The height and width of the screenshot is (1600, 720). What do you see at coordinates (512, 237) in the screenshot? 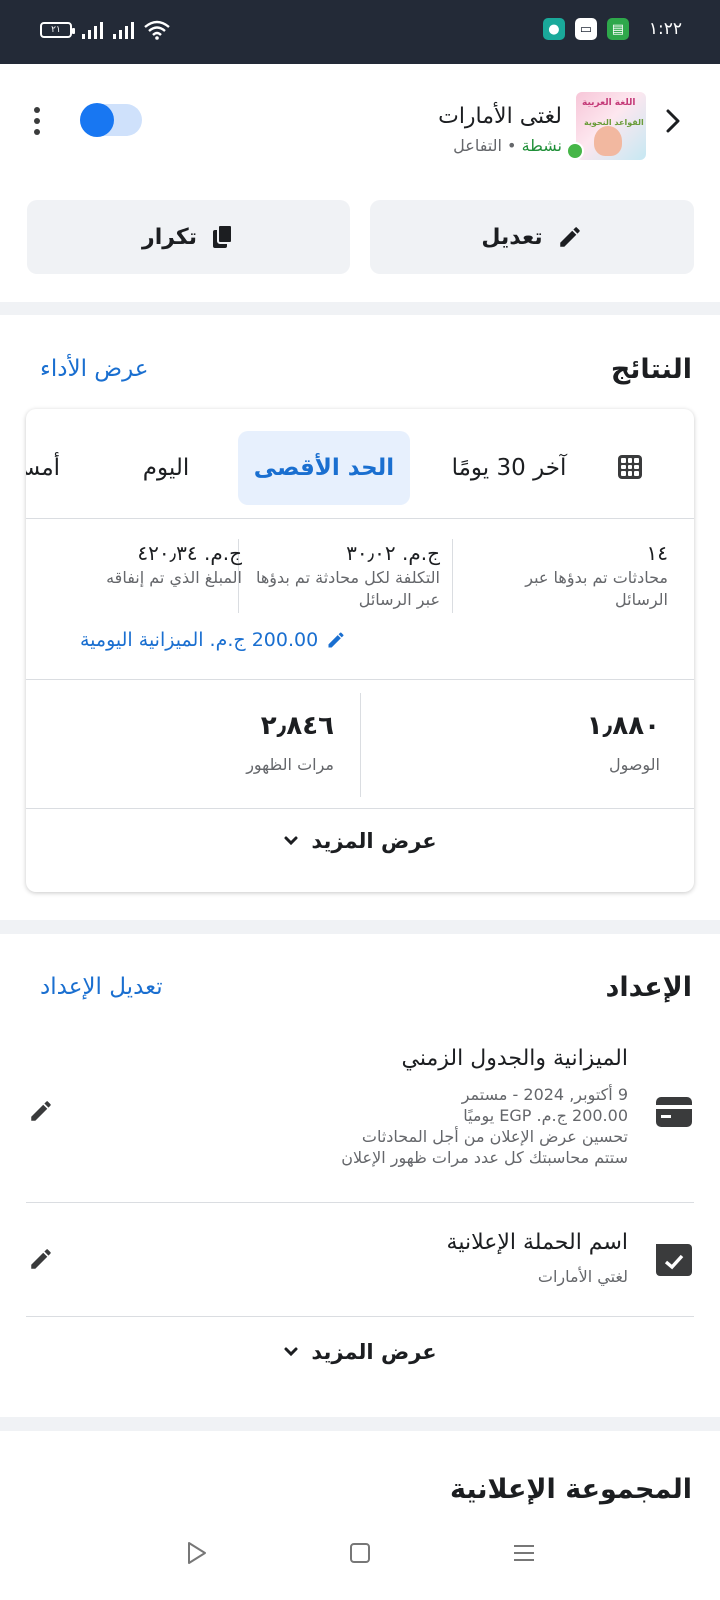
I see `edit-button-label: تعديل` at bounding box center [512, 237].